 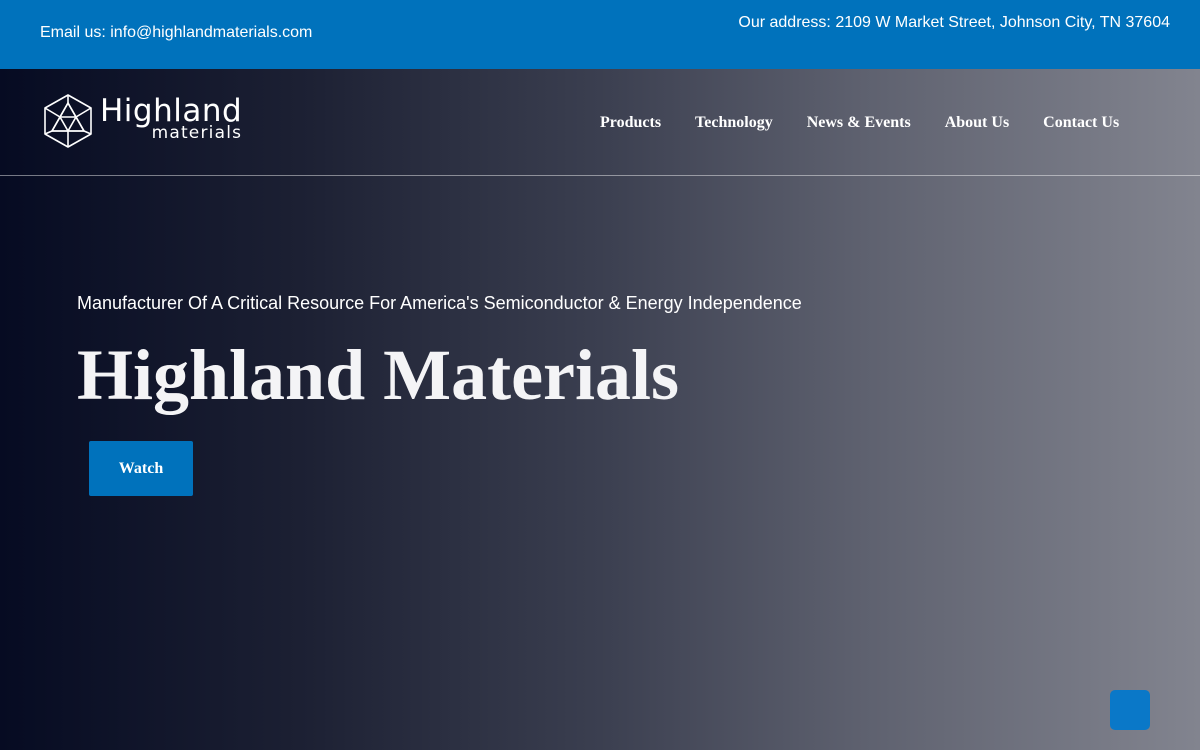 I want to click on nav-technology: Technology, so click(x=734, y=123).